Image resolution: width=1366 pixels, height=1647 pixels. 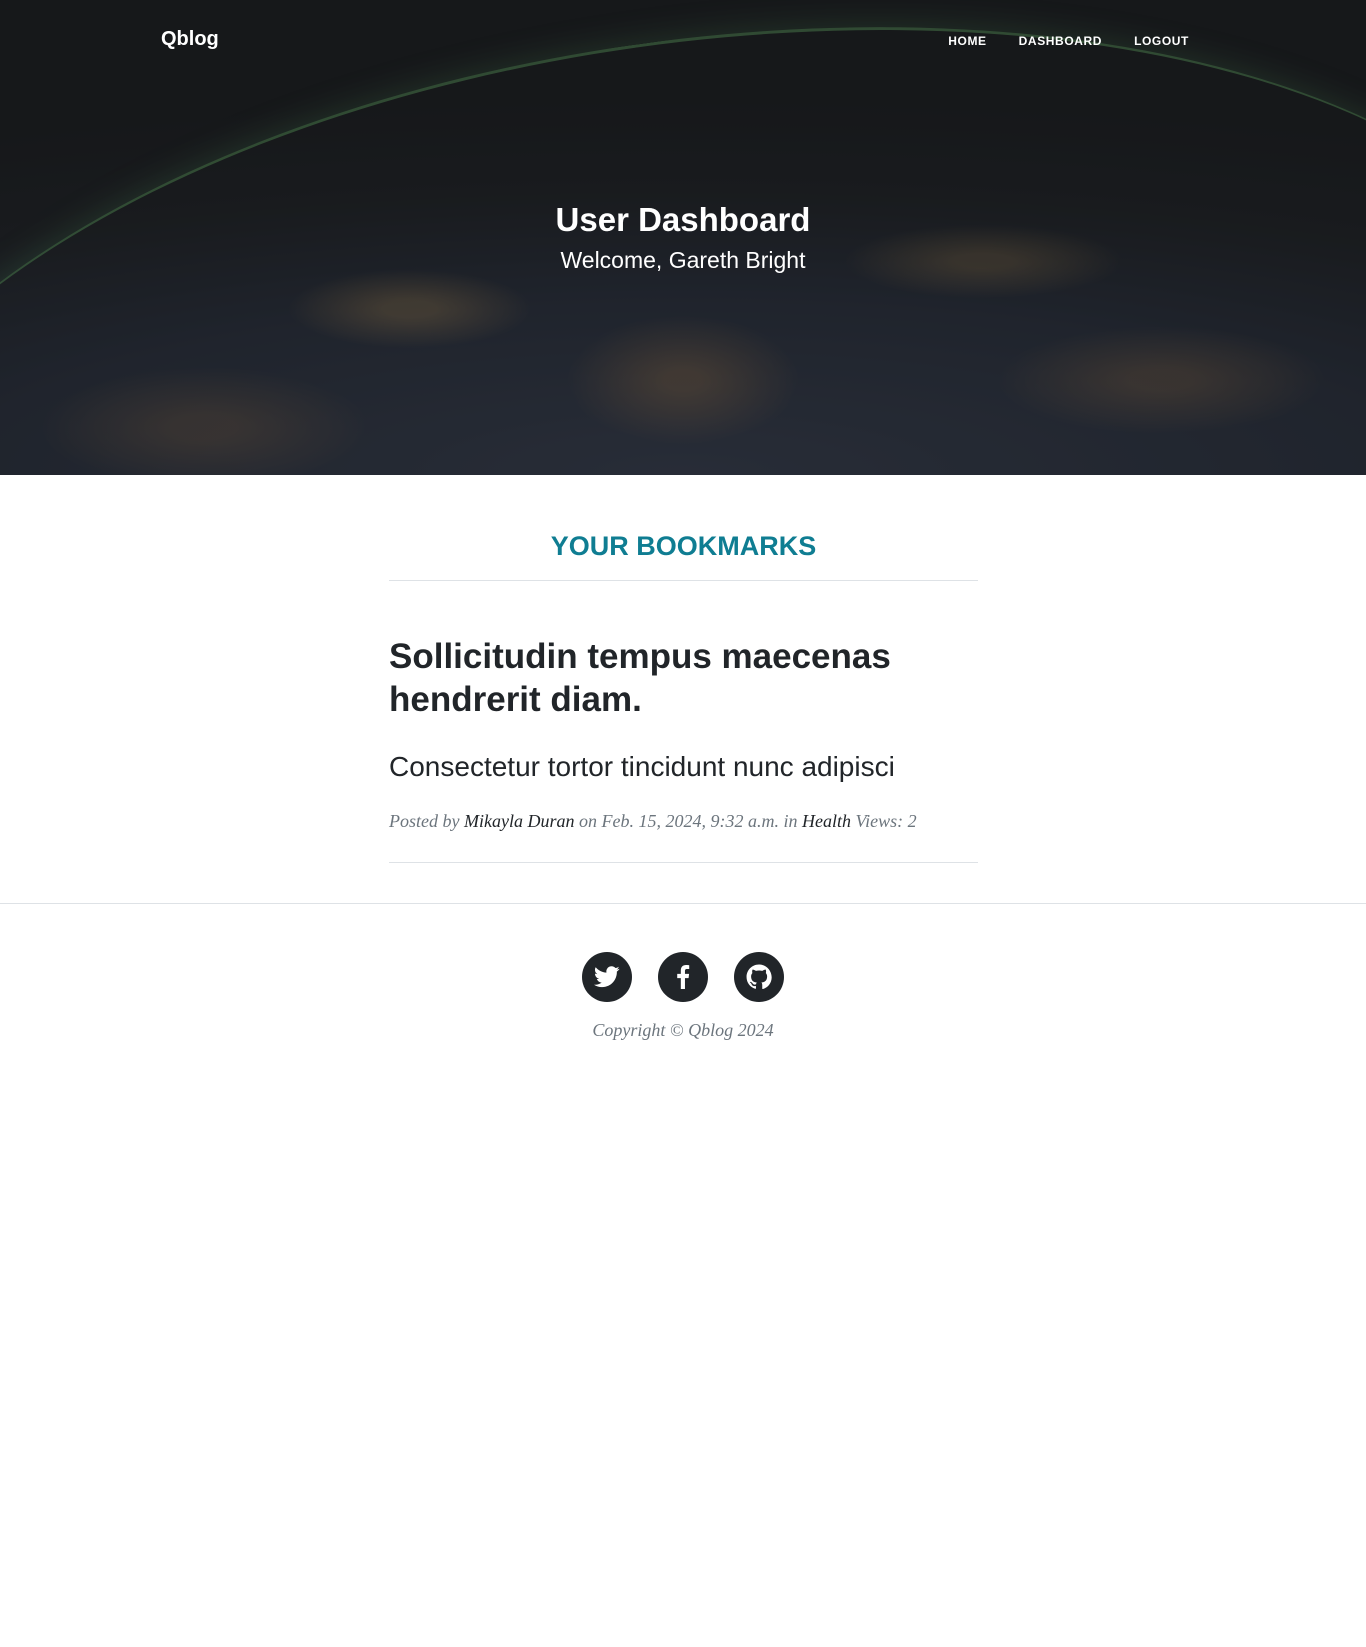 What do you see at coordinates (190, 39) in the screenshot?
I see `brand-logo: Qblog` at bounding box center [190, 39].